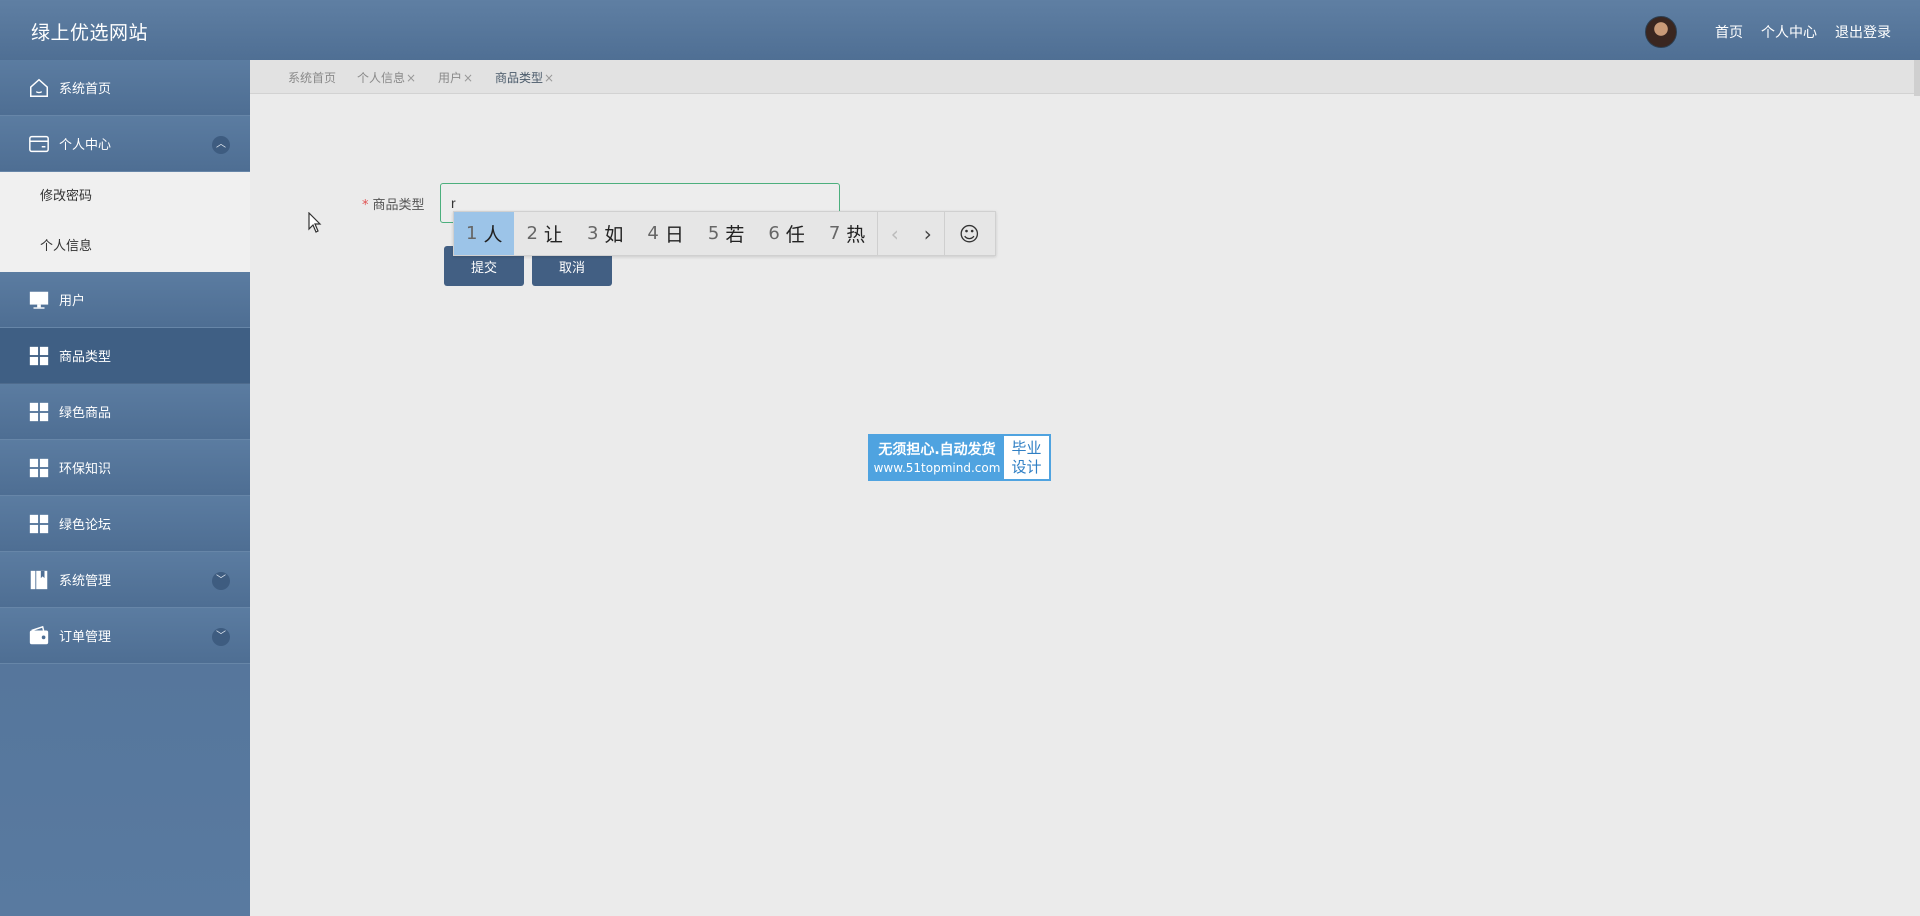 Image resolution: width=1920 pixels, height=916 pixels. I want to click on sidebar-item-product-type: 商品类型, so click(125, 356).